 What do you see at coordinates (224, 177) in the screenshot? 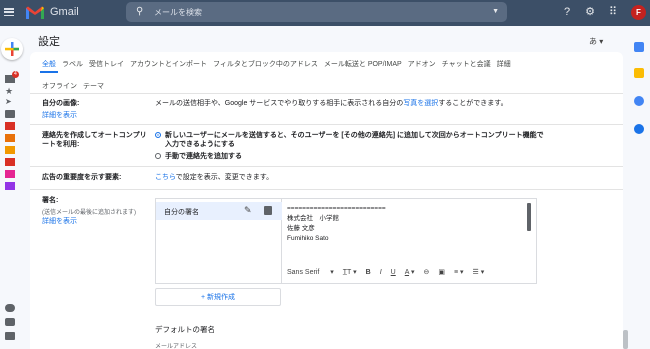
I see `ad-importance-text-body: で設定を表示、変更できます。` at bounding box center [224, 177].